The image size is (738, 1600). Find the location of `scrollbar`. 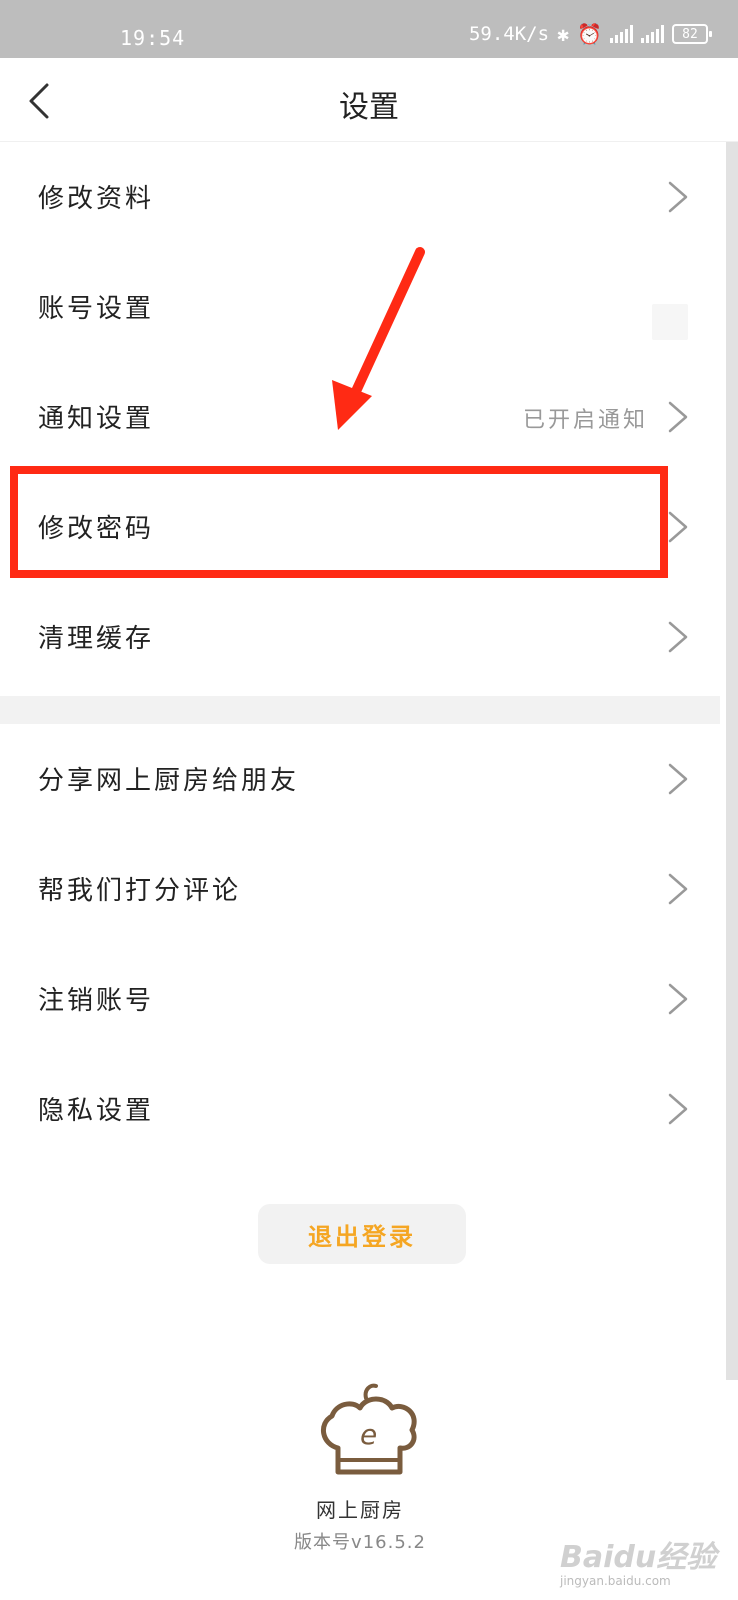

scrollbar is located at coordinates (732, 761).